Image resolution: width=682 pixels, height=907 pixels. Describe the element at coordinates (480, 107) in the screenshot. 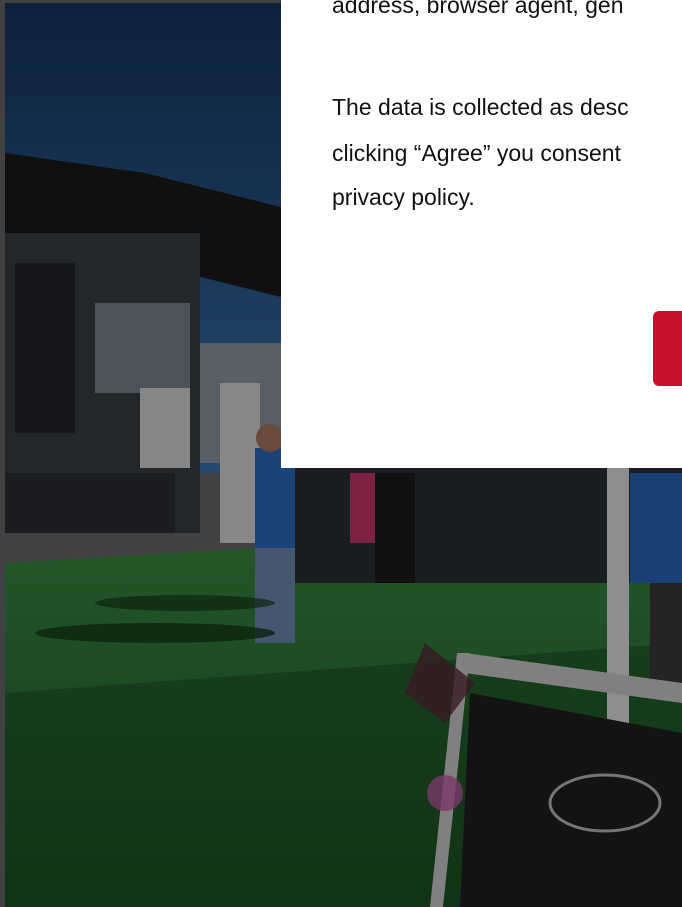

I see `consent-text-line: The data is collected as desc` at that location.